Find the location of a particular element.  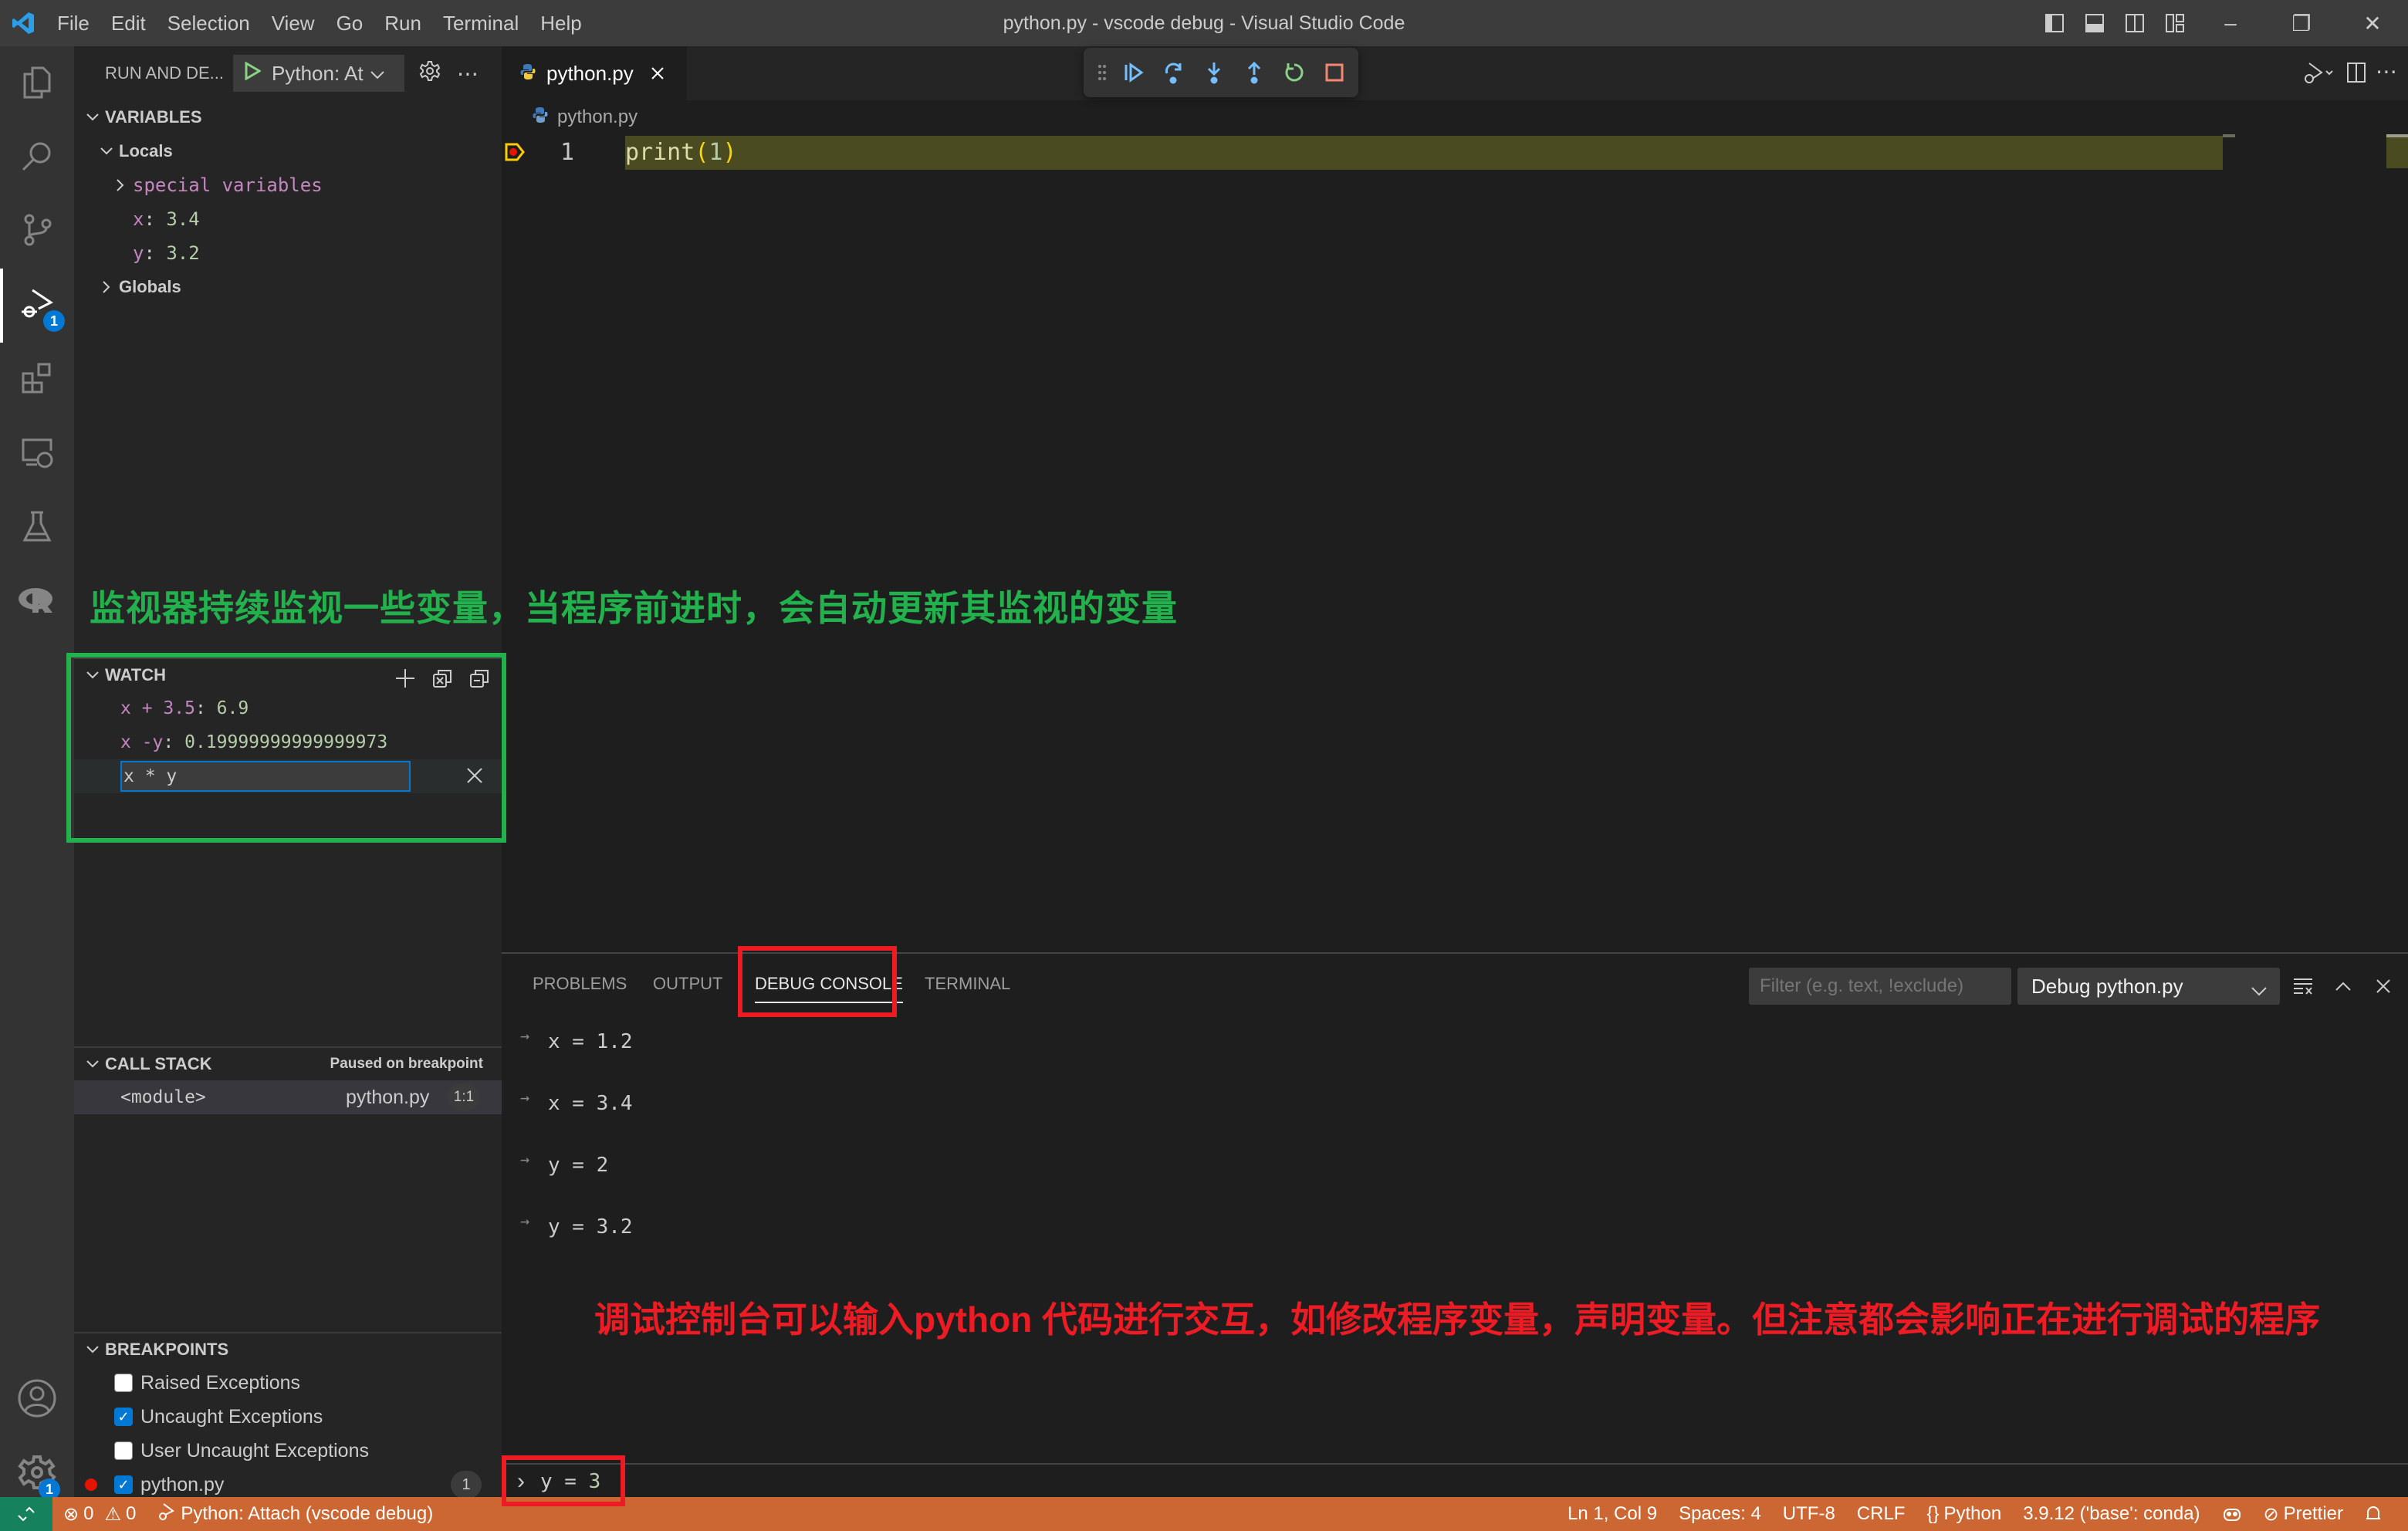

activity-remote-explorer is located at coordinates (37, 454).